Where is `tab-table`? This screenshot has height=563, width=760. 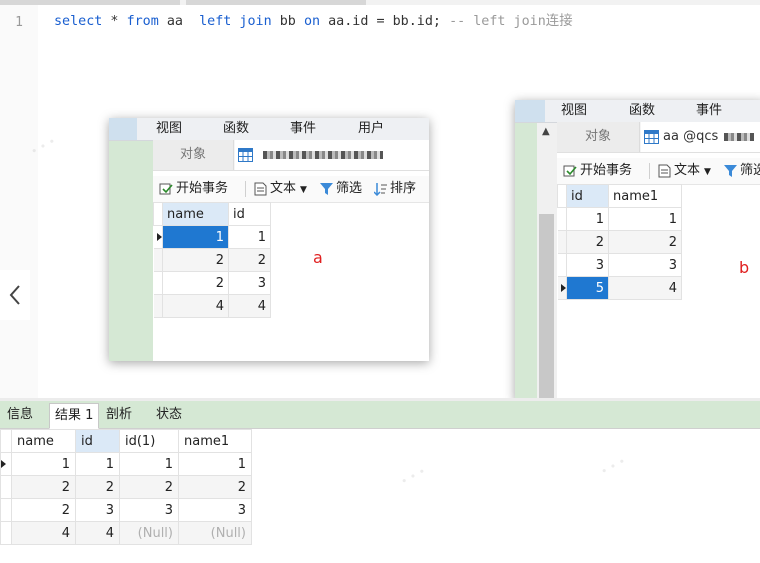
tab-table is located at coordinates (332, 155).